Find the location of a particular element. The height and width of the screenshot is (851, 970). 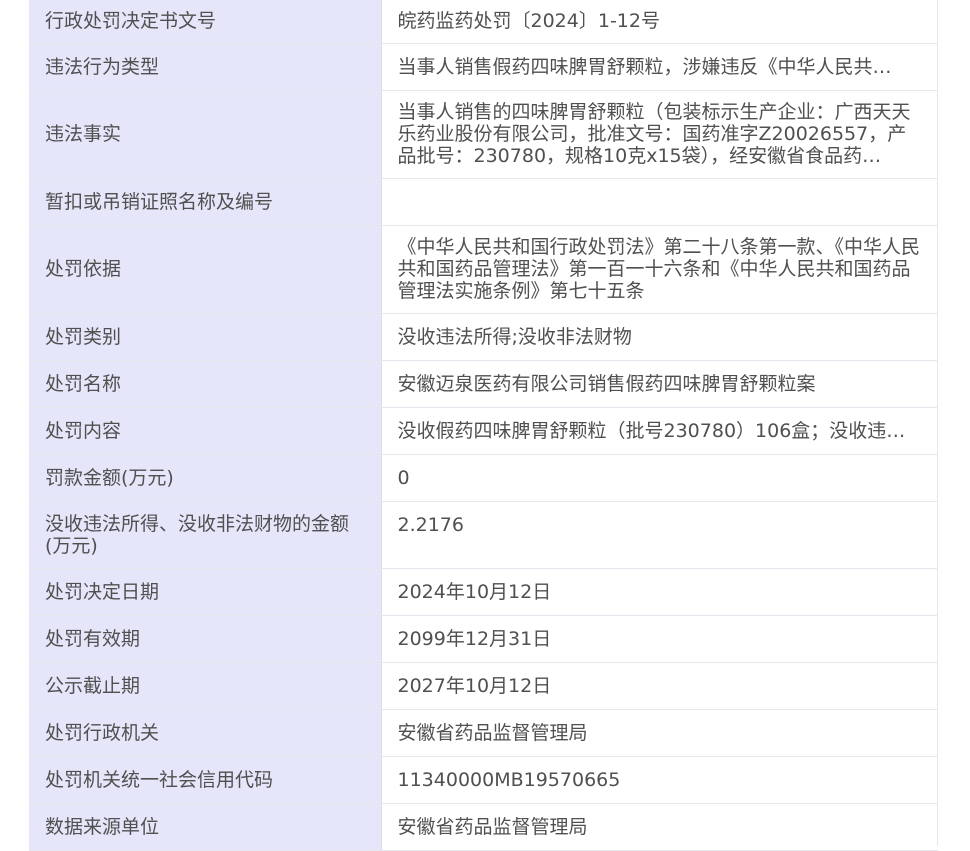

table-row: 处罚决定日期 2024年10月12日 is located at coordinates (483, 592).